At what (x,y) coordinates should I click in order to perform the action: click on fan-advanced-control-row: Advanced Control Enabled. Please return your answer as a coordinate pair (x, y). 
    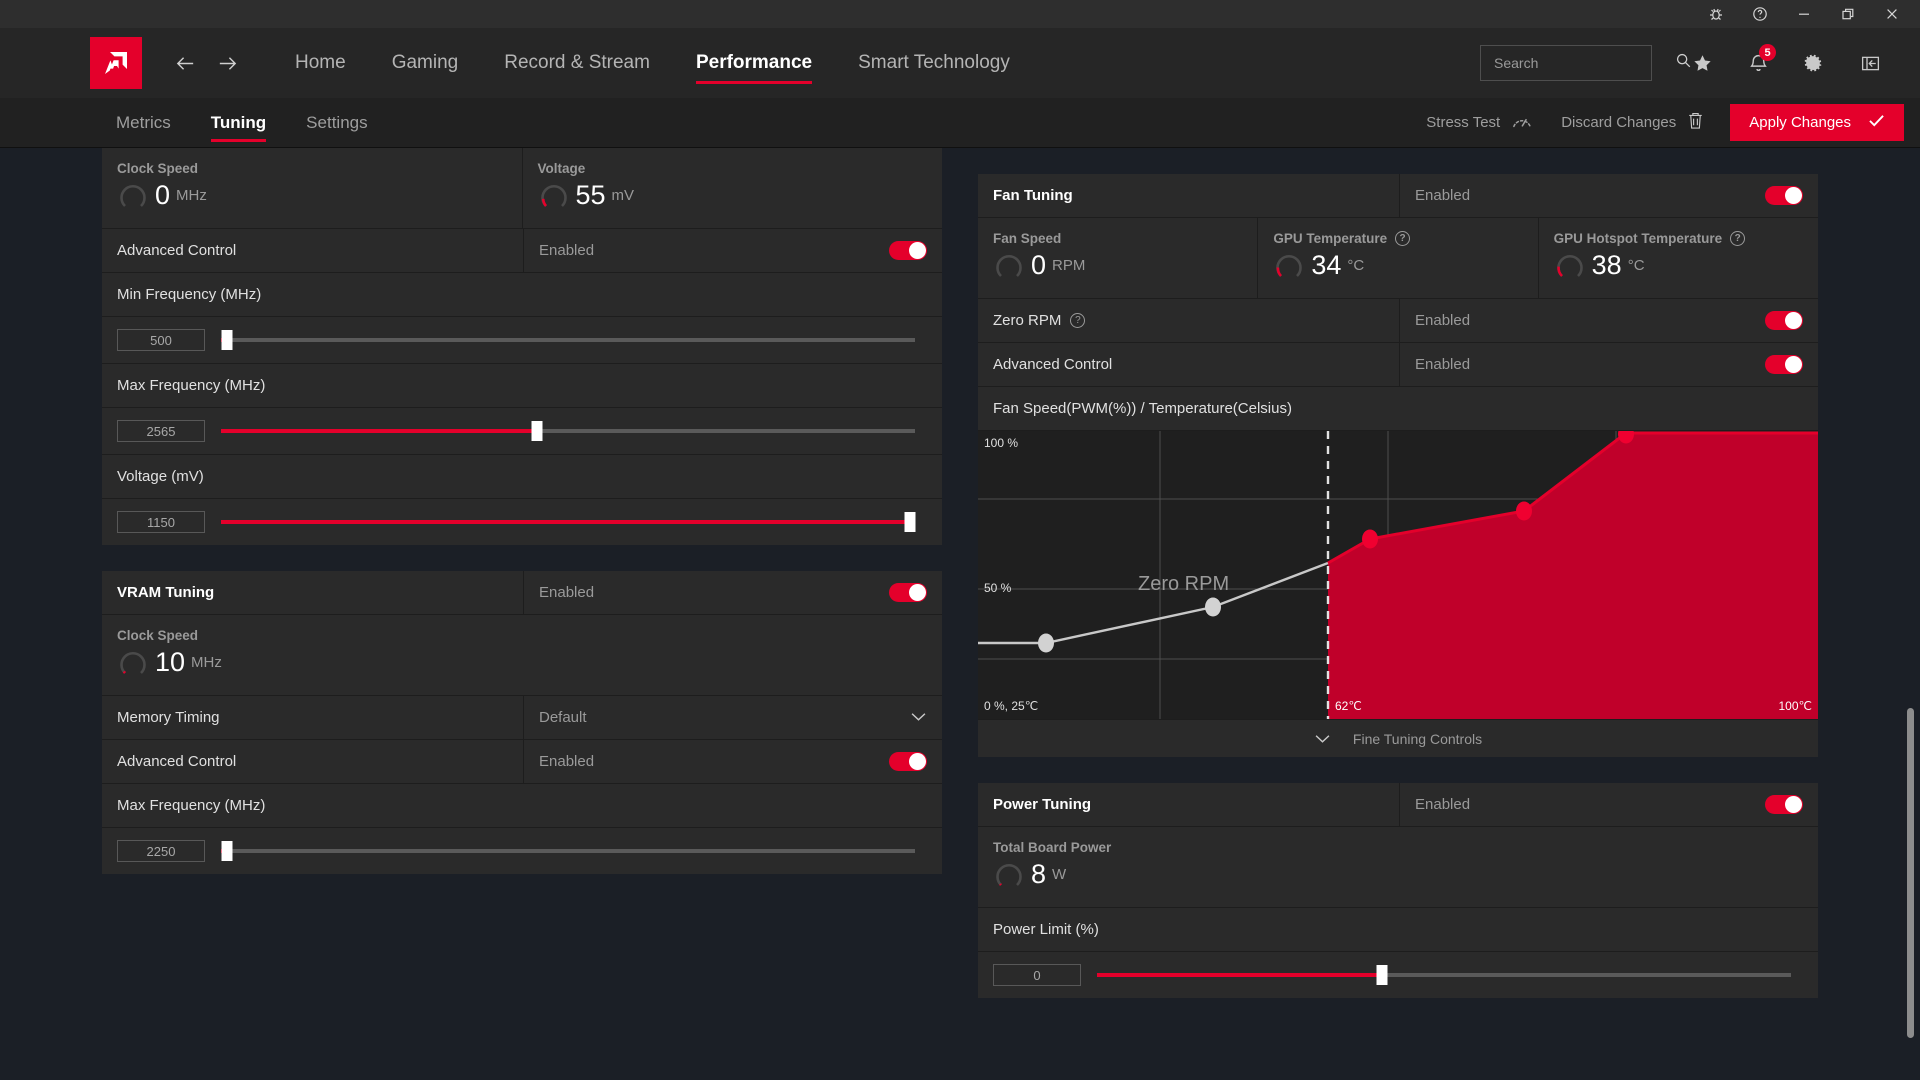
    Looking at the image, I should click on (1398, 365).